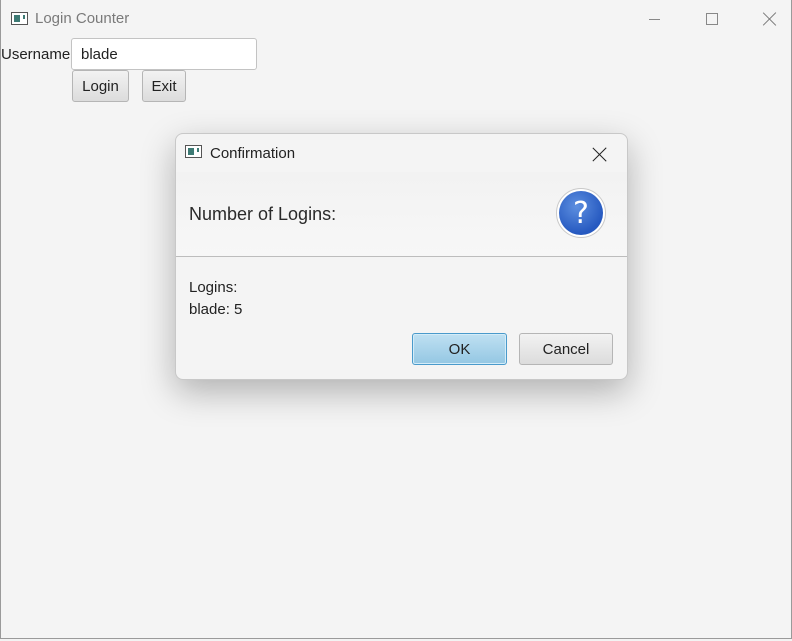  I want to click on dialog-title-bar: Confirmation, so click(401, 153).